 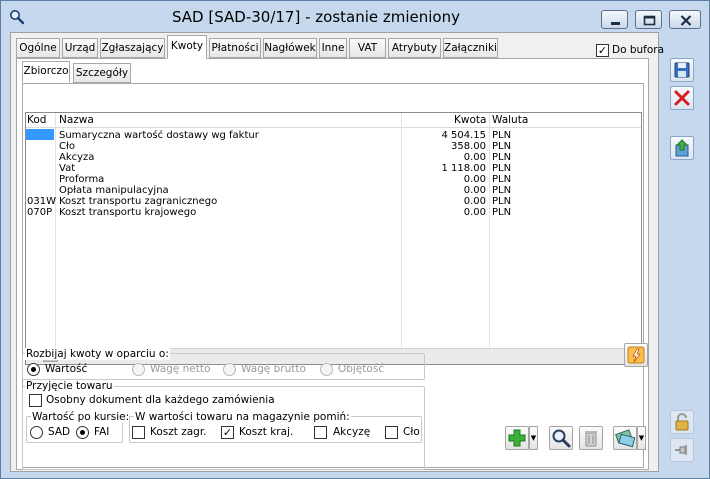 I want to click on maximize-button, so click(x=648, y=19).